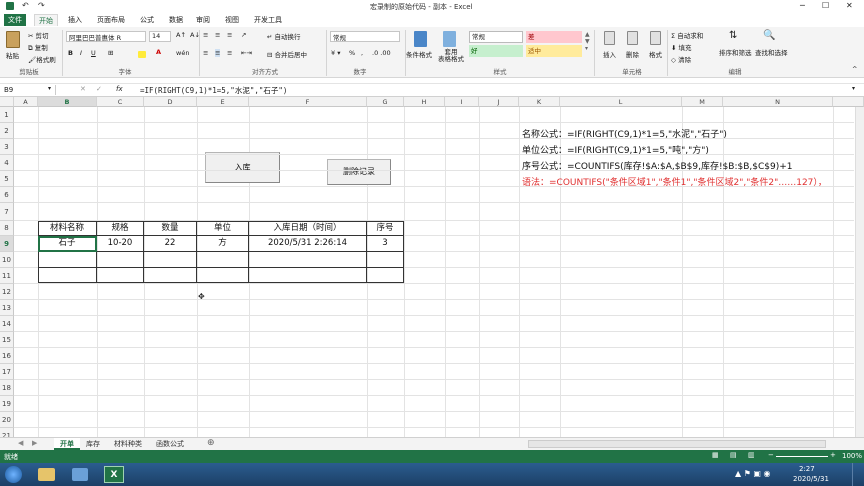 Image resolution: width=864 pixels, height=486 pixels. What do you see at coordinates (733, 455) in the screenshot?
I see `page-layout-icon: ▤` at bounding box center [733, 455].